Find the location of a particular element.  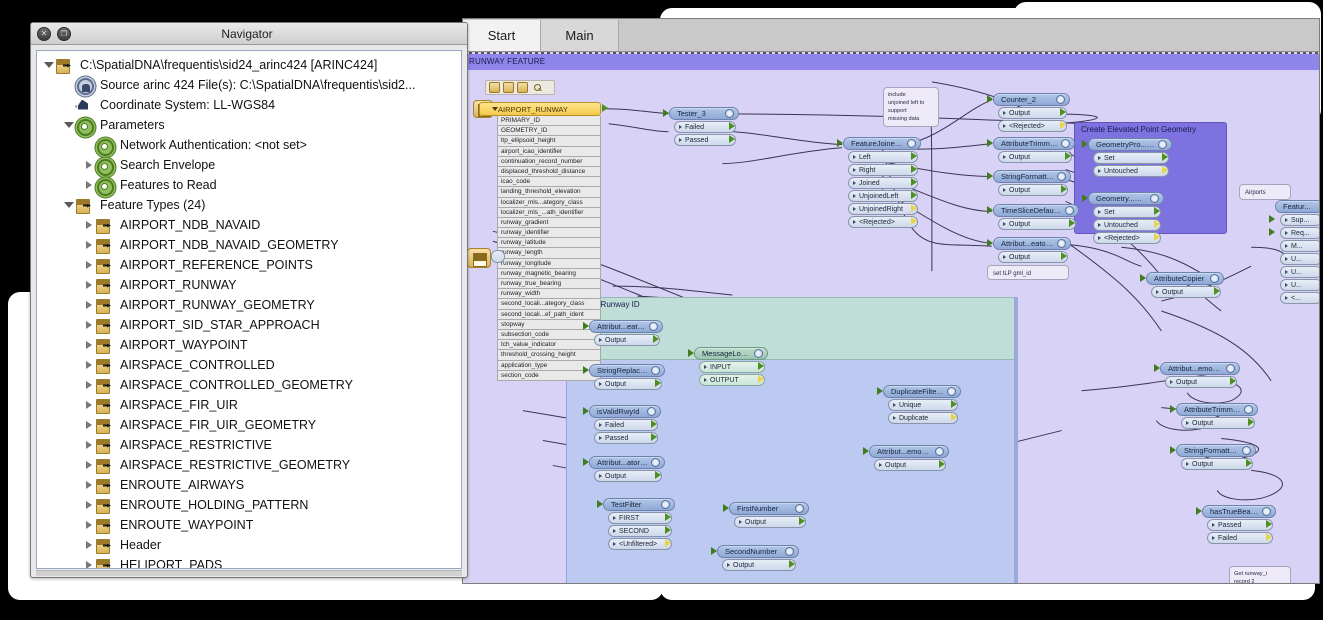

collapse-caret-icon is located at coordinates (495, 109).